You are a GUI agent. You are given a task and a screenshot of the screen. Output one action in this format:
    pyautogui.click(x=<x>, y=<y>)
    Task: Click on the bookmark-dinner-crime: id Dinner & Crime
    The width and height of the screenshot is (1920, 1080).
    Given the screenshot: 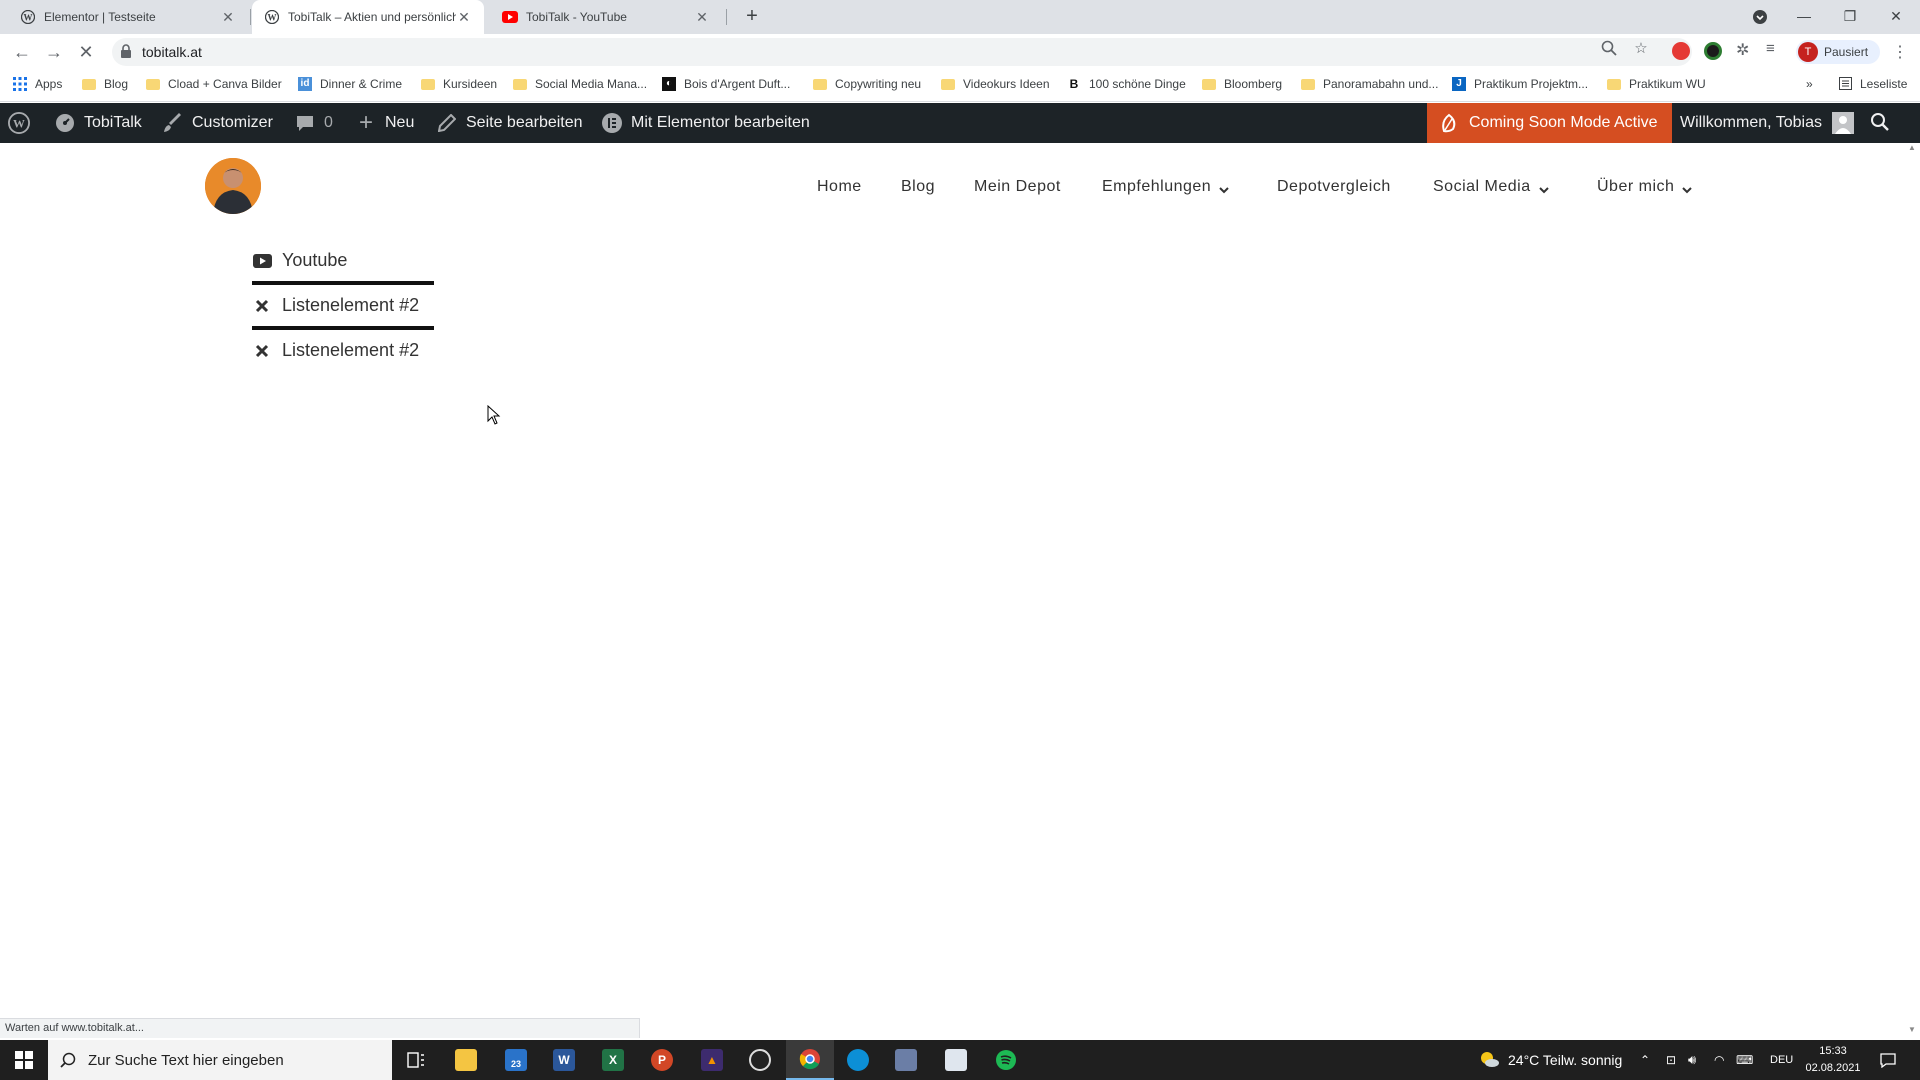 What is the action you would take?
    pyautogui.click(x=350, y=84)
    